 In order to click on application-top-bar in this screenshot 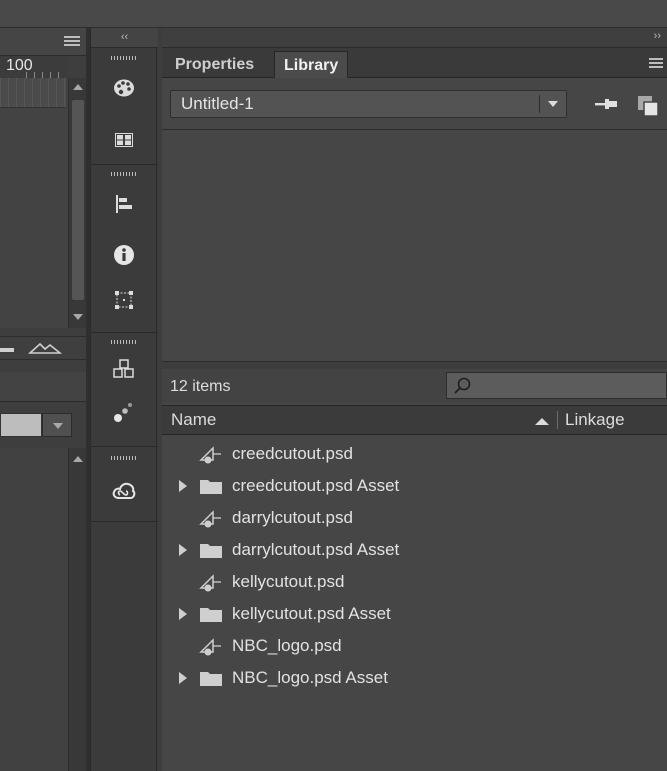, I will do `click(333, 14)`.